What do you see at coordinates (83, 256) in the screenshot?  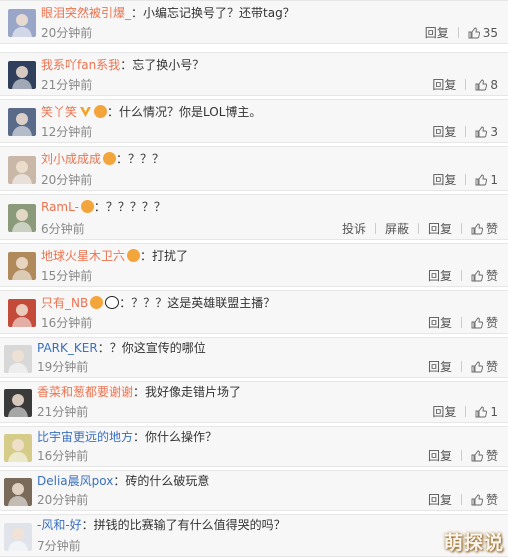 I see `username-link: 地球火星木卫六` at bounding box center [83, 256].